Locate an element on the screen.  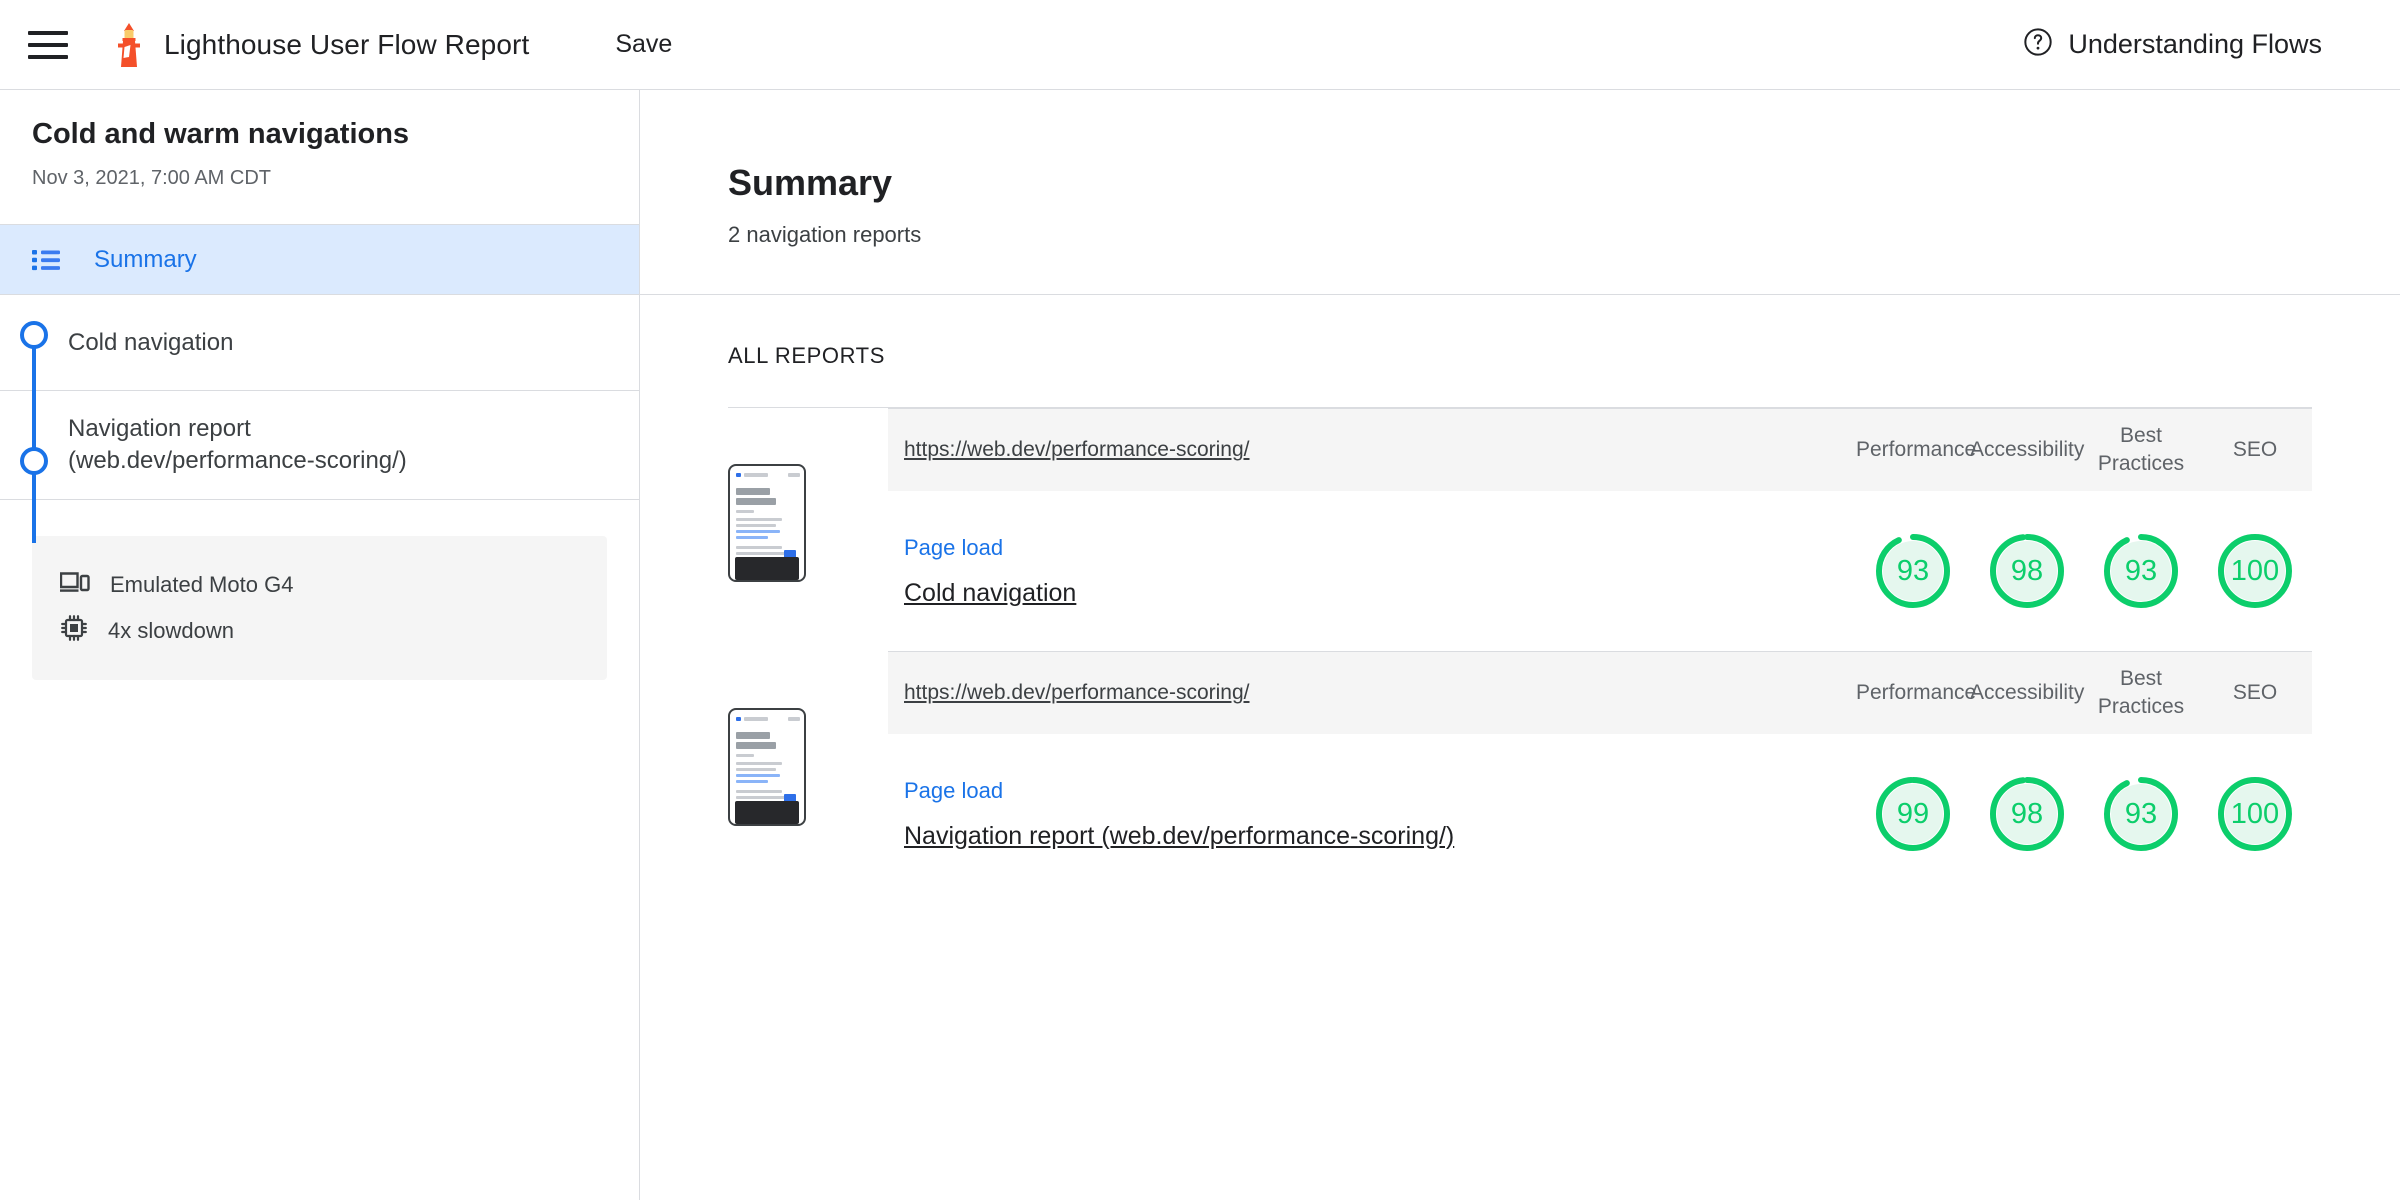
summary-header: Summary 2 navigation reports is located at coordinates (1520, 192).